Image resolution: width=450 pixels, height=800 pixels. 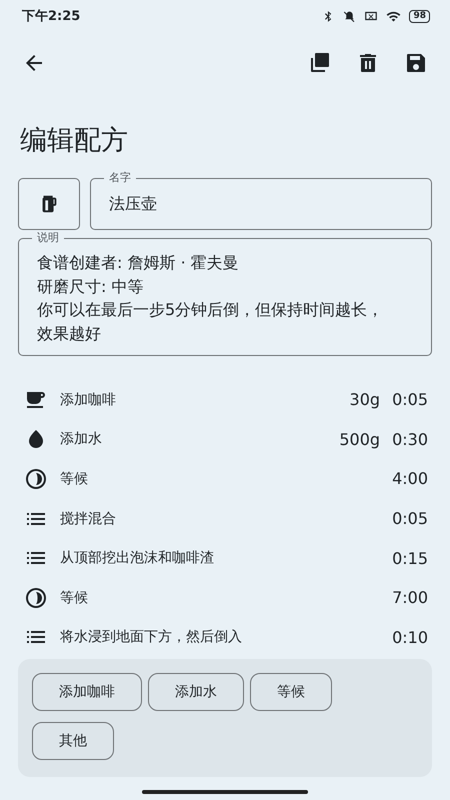 What do you see at coordinates (349, 16) in the screenshot?
I see `bell-off-icon` at bounding box center [349, 16].